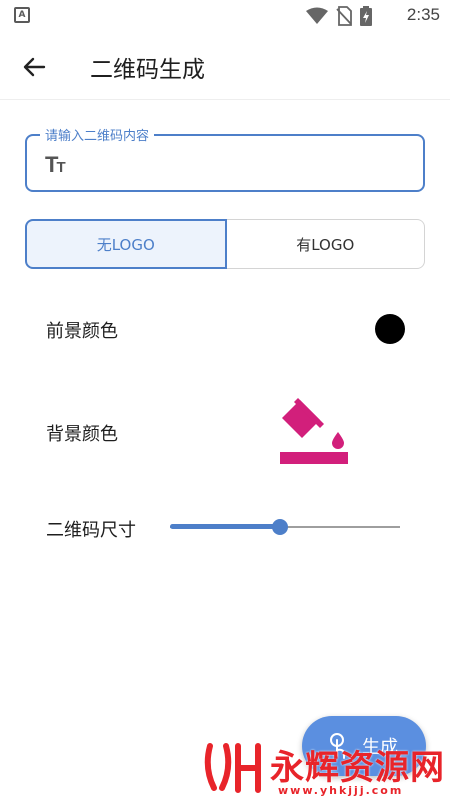 The image size is (450, 800). I want to click on watermark: 永辉资源网 www.yhkjjj.com, so click(322, 768).